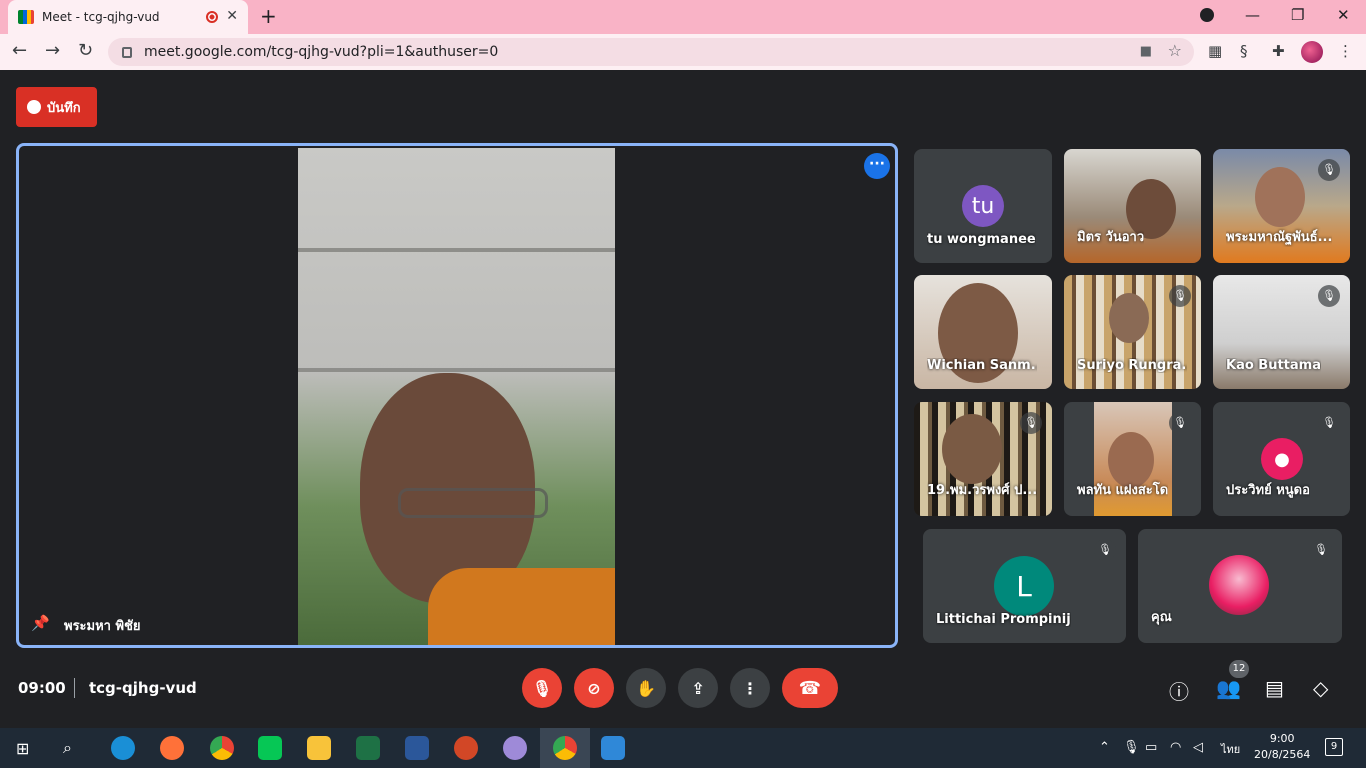 The image size is (1366, 768). What do you see at coordinates (319, 748) in the screenshot?
I see `file-explorer-icon` at bounding box center [319, 748].